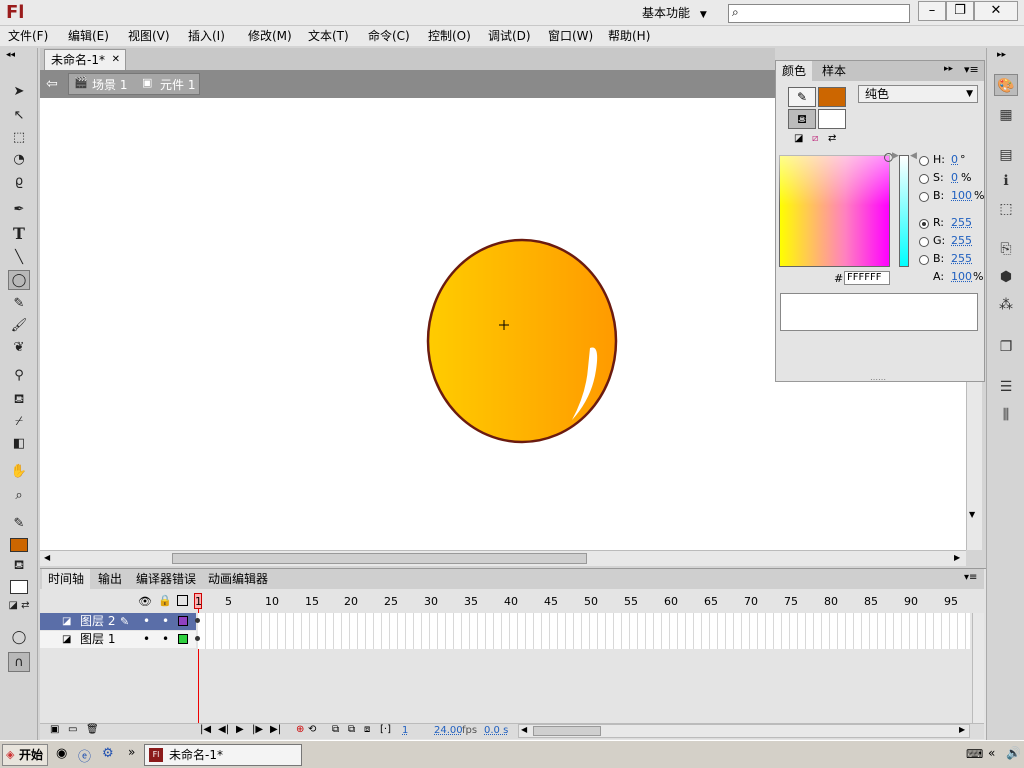 This screenshot has height=768, width=1024. Describe the element at coordinates (240, 729) in the screenshot. I see `play-icon: ▶` at that location.